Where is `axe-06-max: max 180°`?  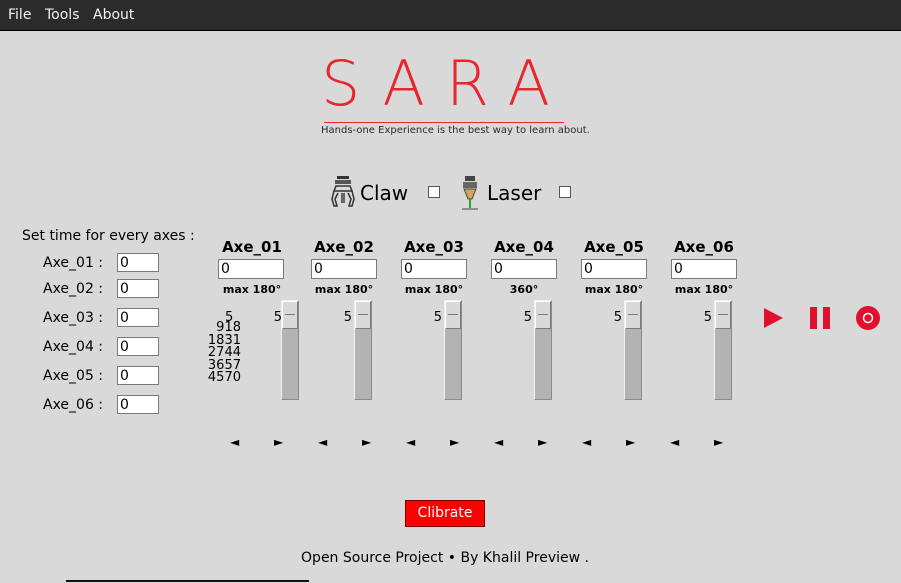
axe-06-max: max 180° is located at coordinates (704, 289).